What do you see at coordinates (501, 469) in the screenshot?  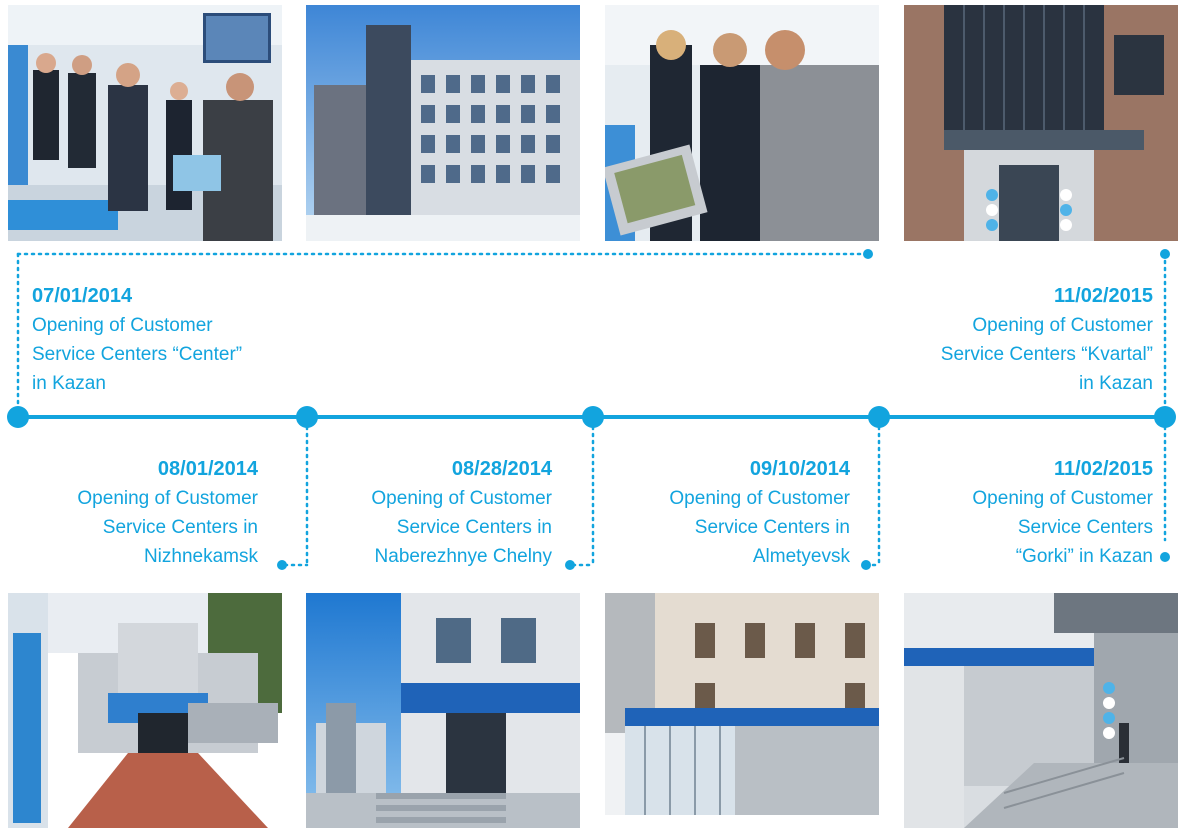 I see `event-date: 08/28/2014` at bounding box center [501, 469].